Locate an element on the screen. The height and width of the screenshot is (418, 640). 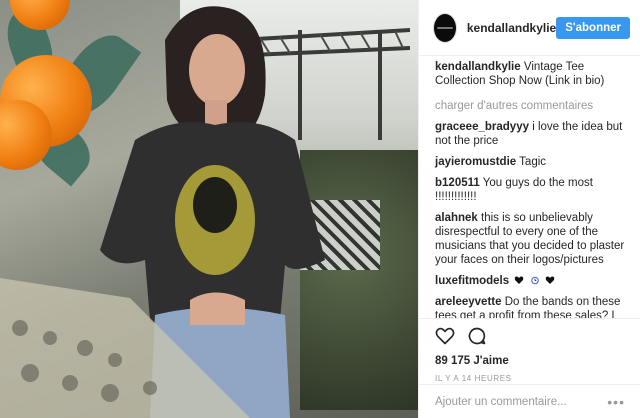
comment-username: areleeyvette is located at coordinates (468, 302).